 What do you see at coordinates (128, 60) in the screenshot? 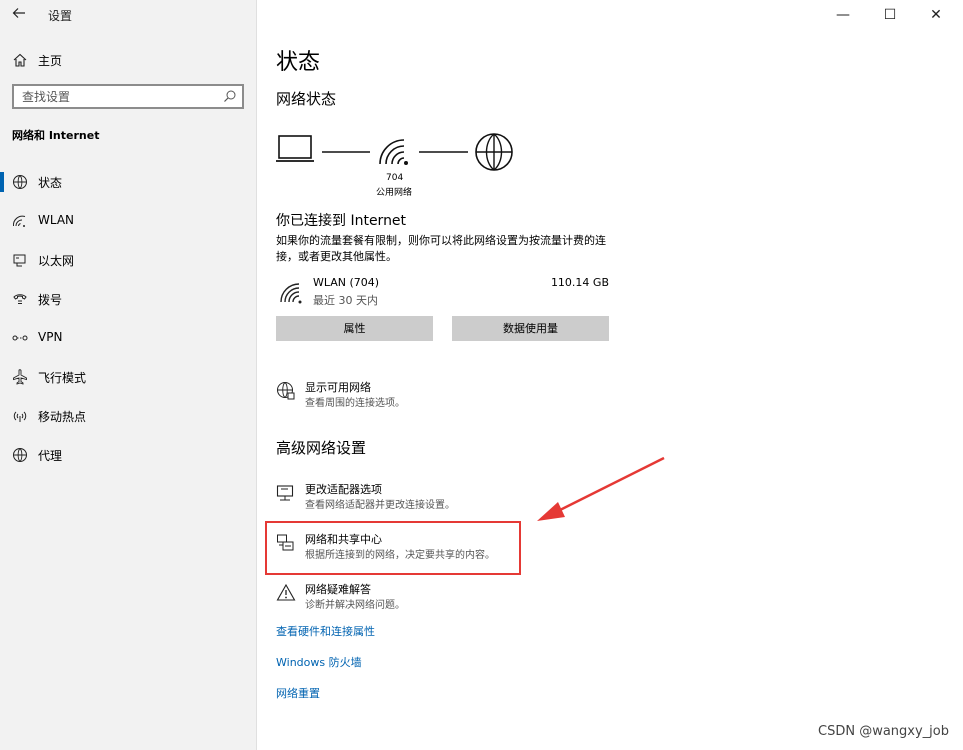
I see `sidebar-item-home: 主页` at bounding box center [128, 60].